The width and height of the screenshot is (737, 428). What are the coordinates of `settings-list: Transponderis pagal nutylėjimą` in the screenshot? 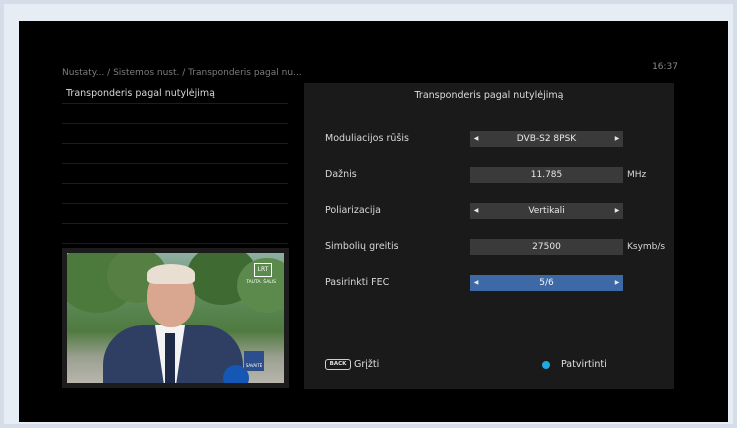 It's located at (175, 164).